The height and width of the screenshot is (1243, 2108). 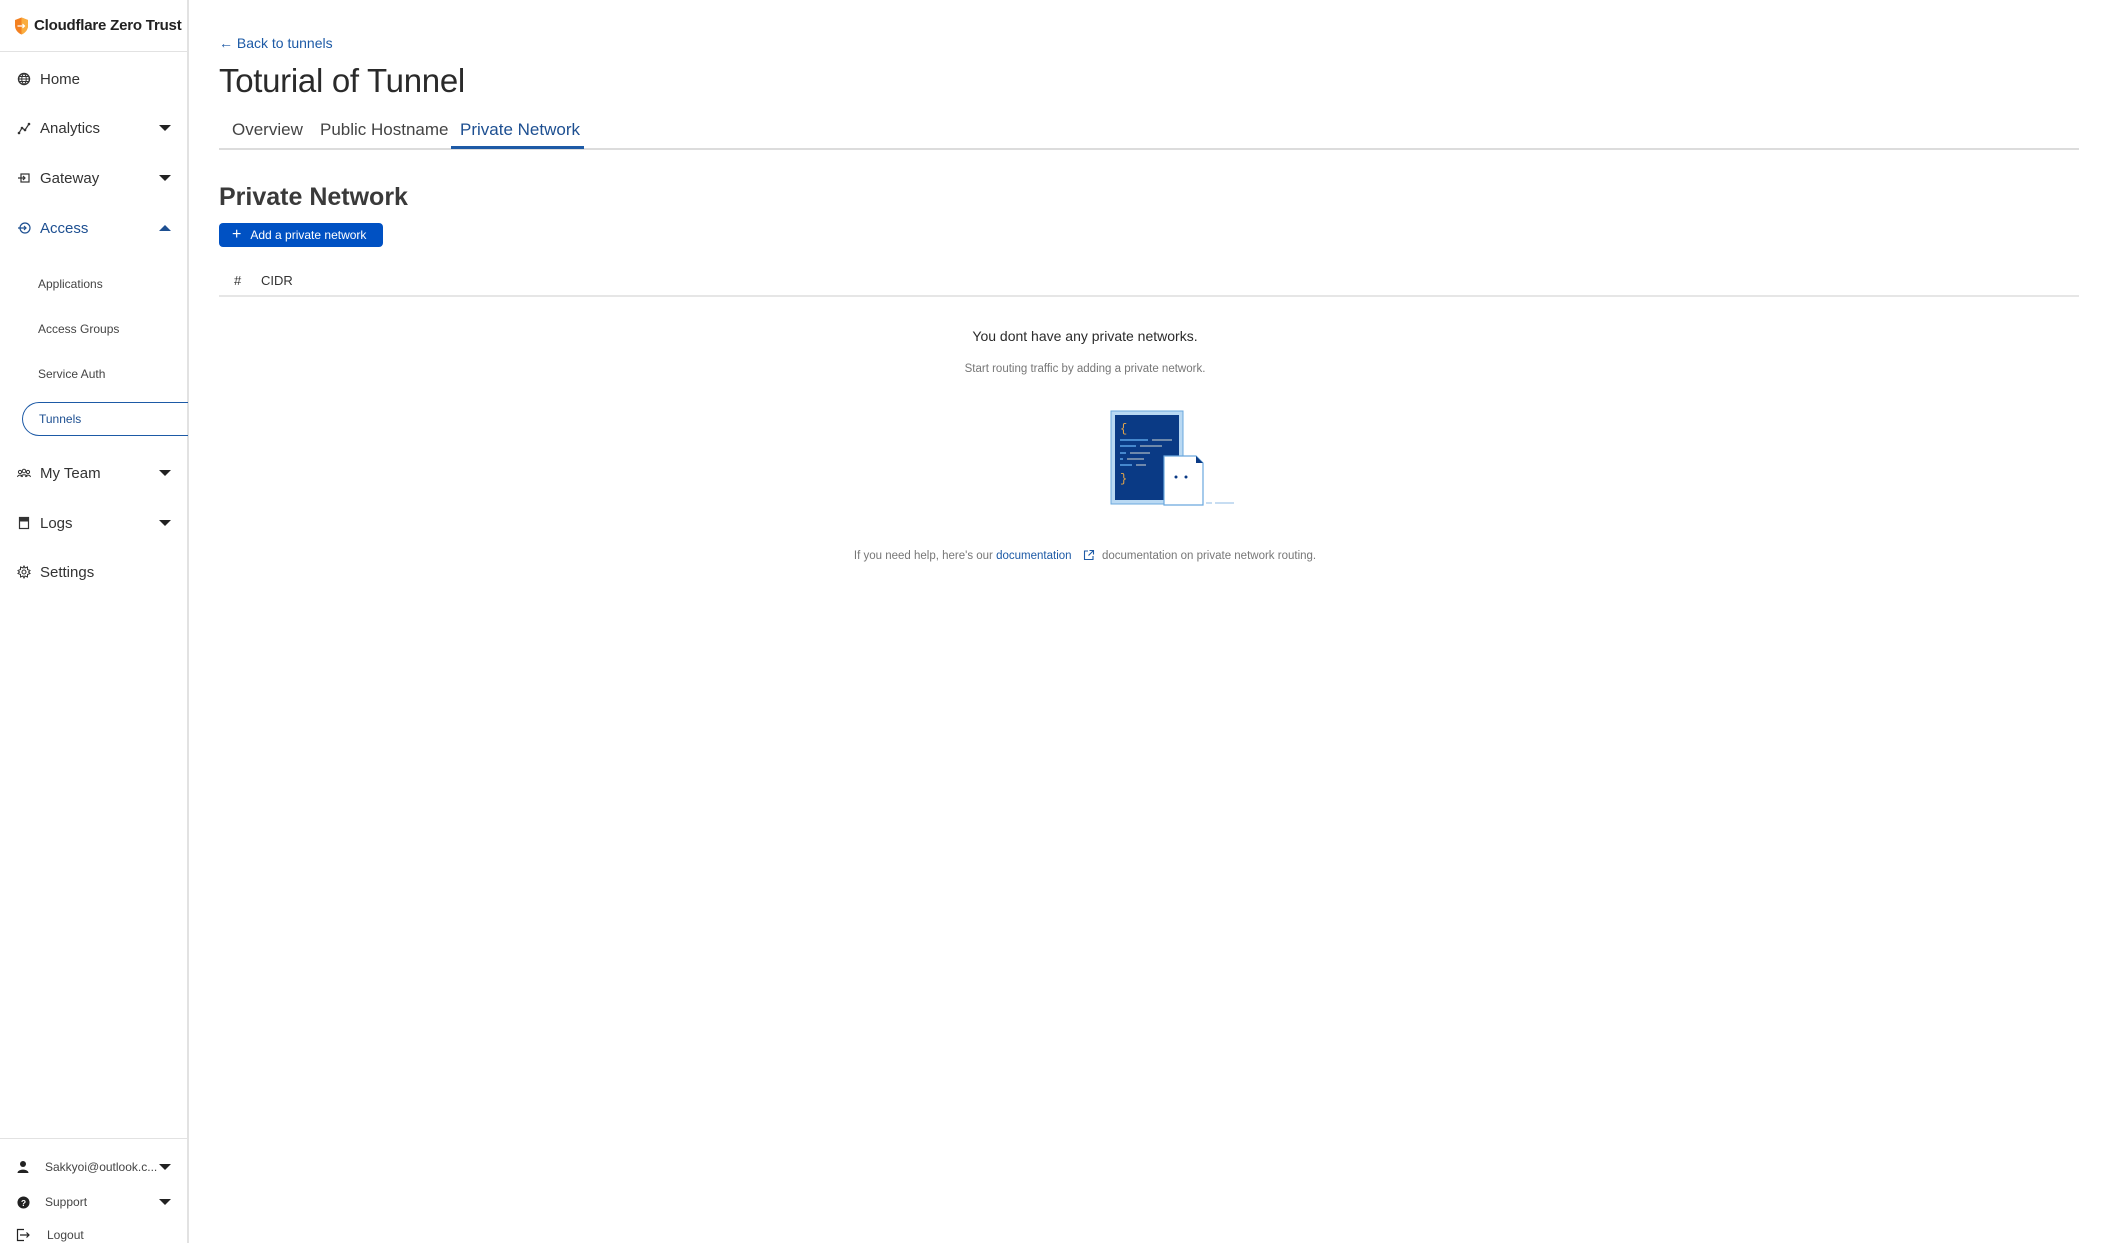 What do you see at coordinates (64, 228) in the screenshot?
I see `sidebar-item-label: Access` at bounding box center [64, 228].